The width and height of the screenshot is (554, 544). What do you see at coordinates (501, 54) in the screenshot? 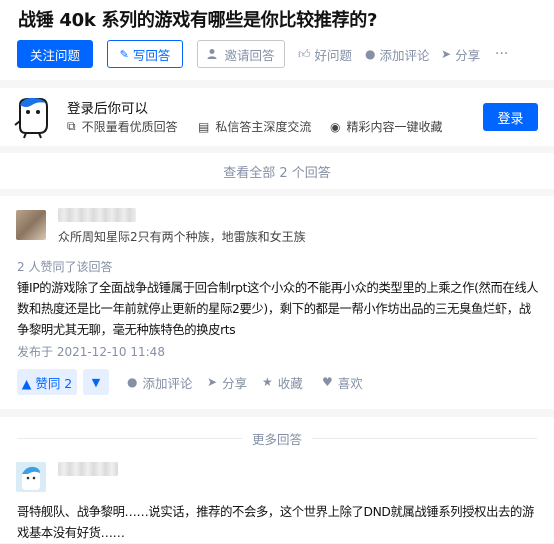
I see `more-options-button: ···` at bounding box center [501, 54].